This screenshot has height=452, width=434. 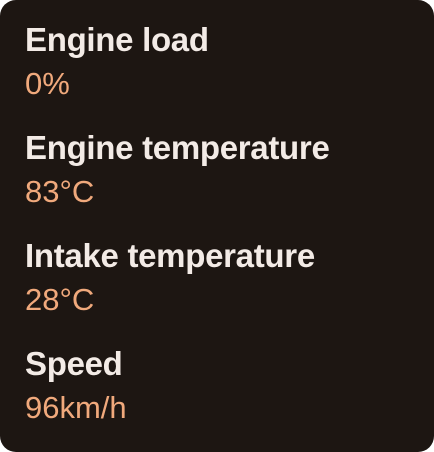 I want to click on metric-value: 96km/h, so click(x=76, y=407).